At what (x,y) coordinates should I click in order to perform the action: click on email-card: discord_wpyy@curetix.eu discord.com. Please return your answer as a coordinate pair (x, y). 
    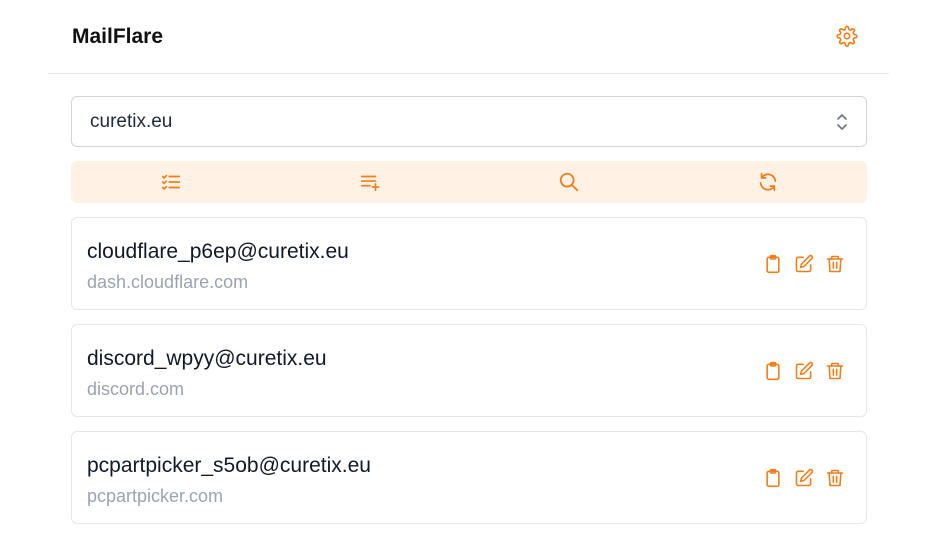
    Looking at the image, I should click on (469, 370).